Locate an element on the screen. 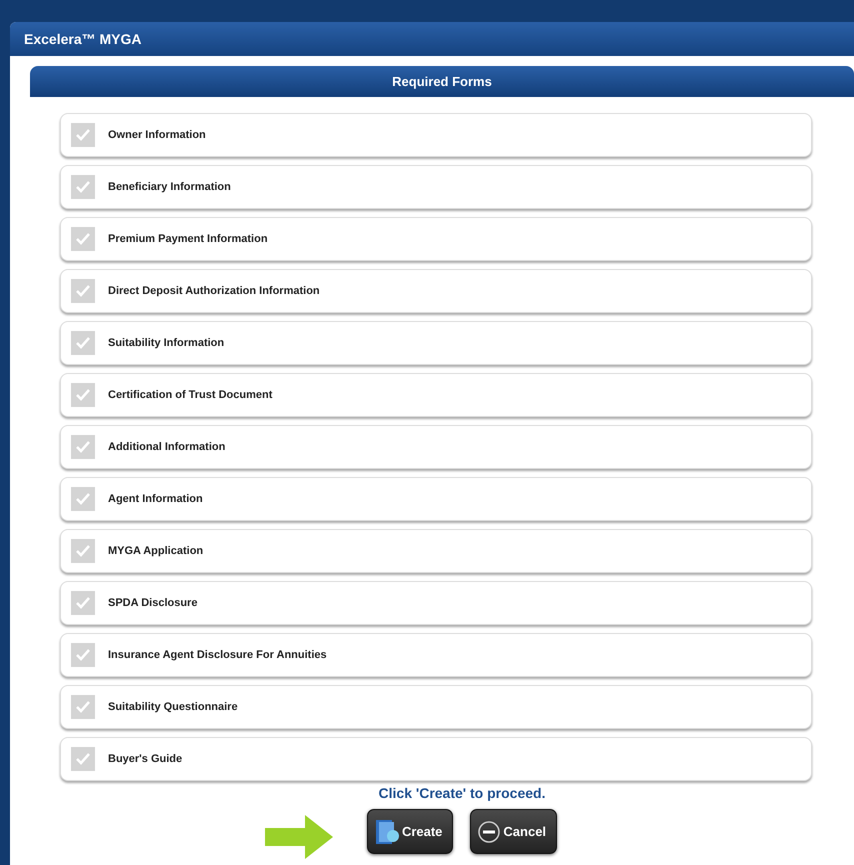 This screenshot has height=865, width=854. form-row: Direct Deposit Authorization Information is located at coordinates (436, 291).